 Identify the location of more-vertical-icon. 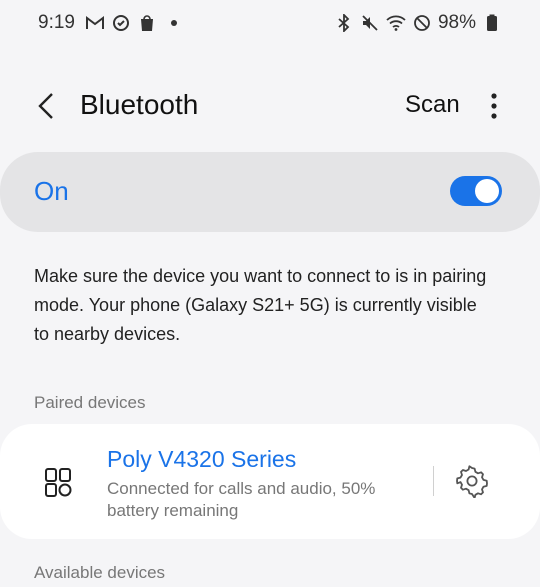
(494, 106).